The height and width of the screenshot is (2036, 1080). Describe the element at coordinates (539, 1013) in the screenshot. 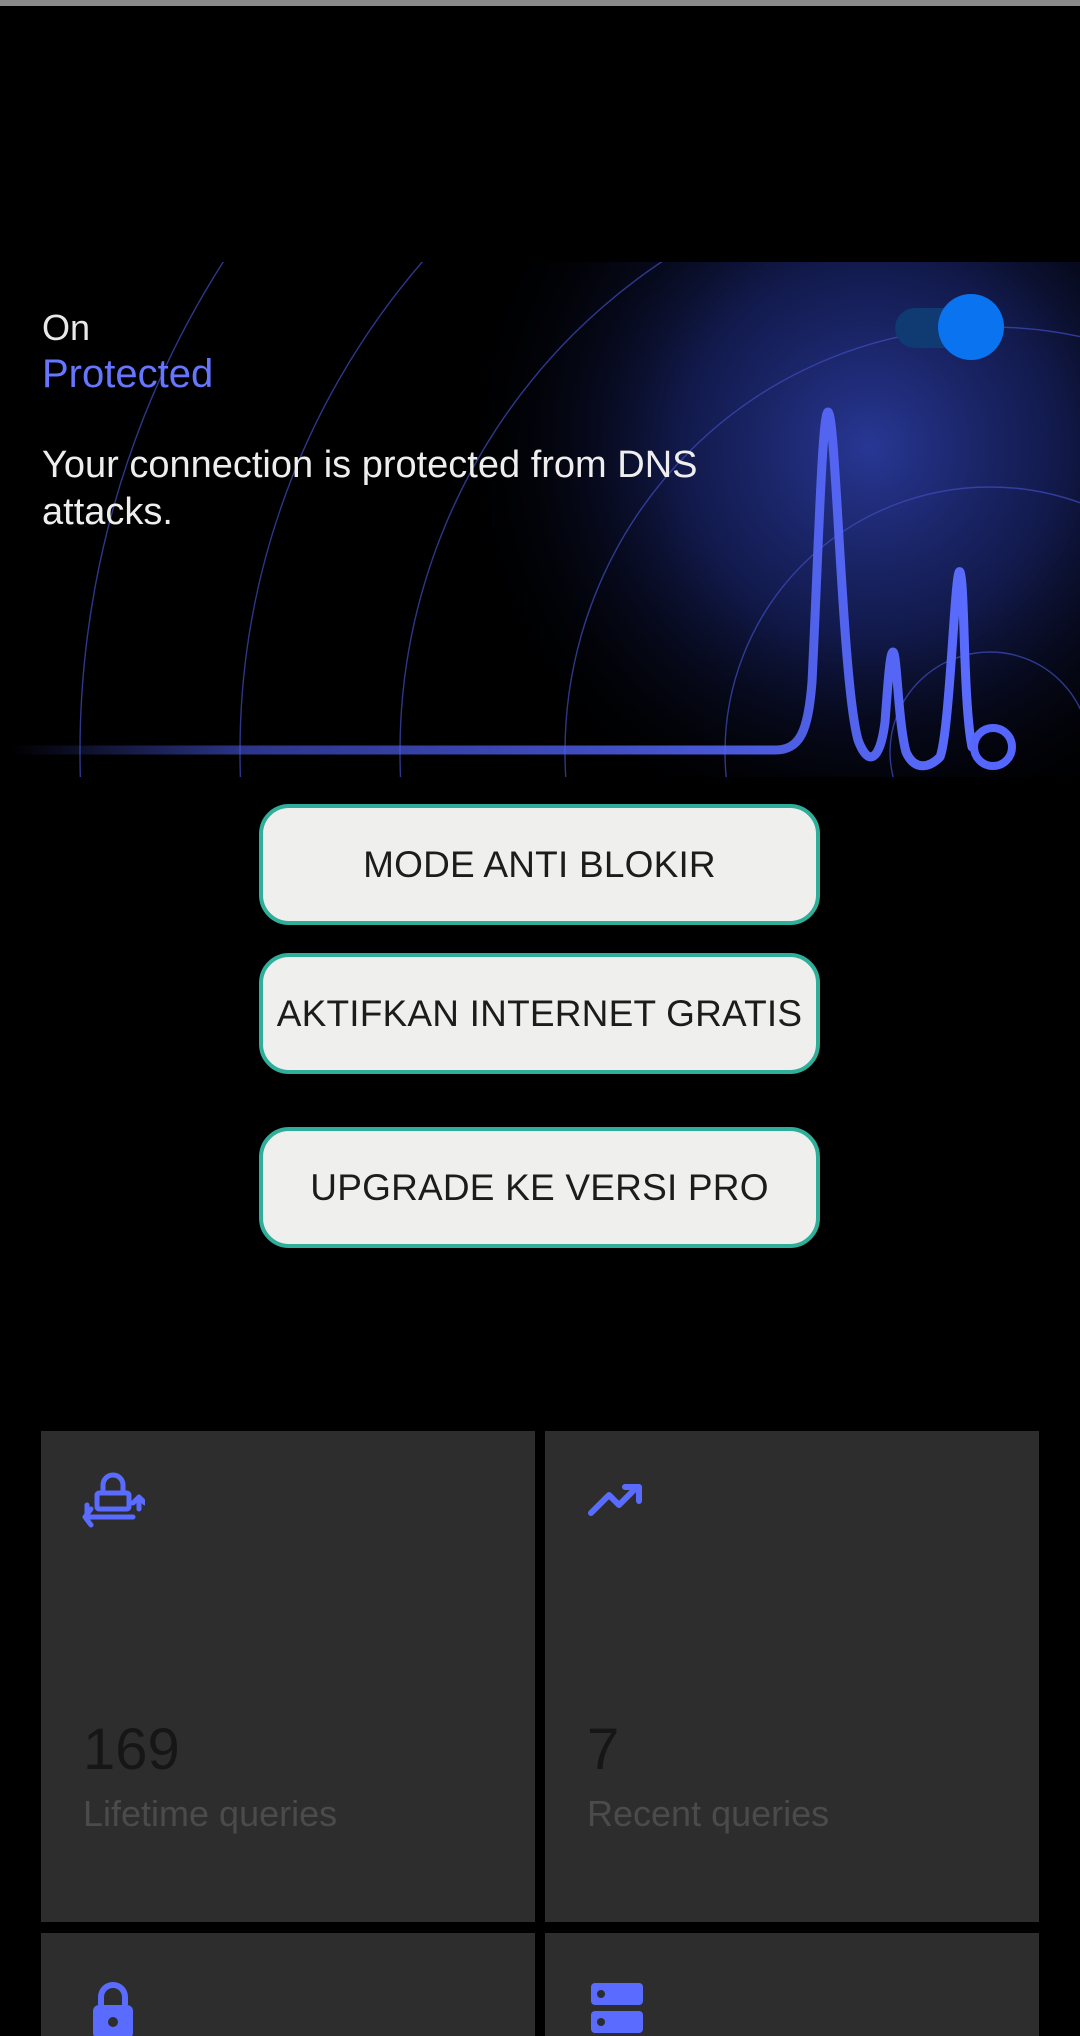

I see `activate-free-internet-button: AKTIFKAN INTERNET GRATIS` at that location.